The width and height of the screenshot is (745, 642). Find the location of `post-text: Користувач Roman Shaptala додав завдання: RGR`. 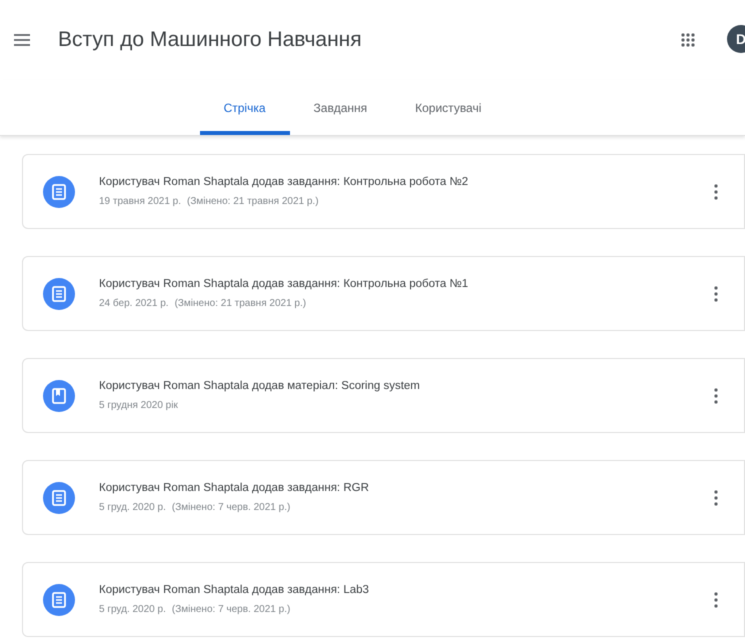

post-text: Користувач Roman Shaptala додав завдання: RGR is located at coordinates (234, 488).